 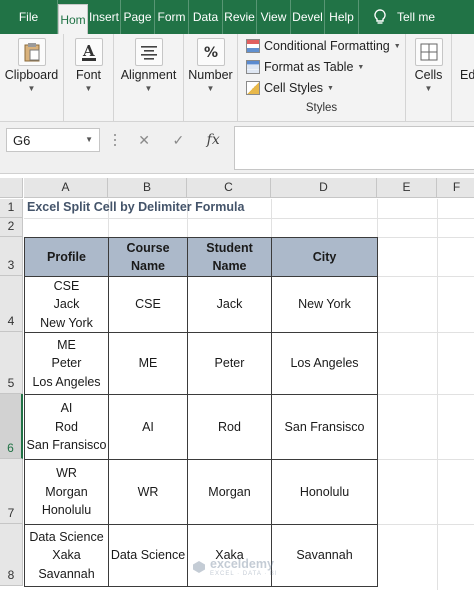 What do you see at coordinates (11, 188) in the screenshot?
I see `select-all-button` at bounding box center [11, 188].